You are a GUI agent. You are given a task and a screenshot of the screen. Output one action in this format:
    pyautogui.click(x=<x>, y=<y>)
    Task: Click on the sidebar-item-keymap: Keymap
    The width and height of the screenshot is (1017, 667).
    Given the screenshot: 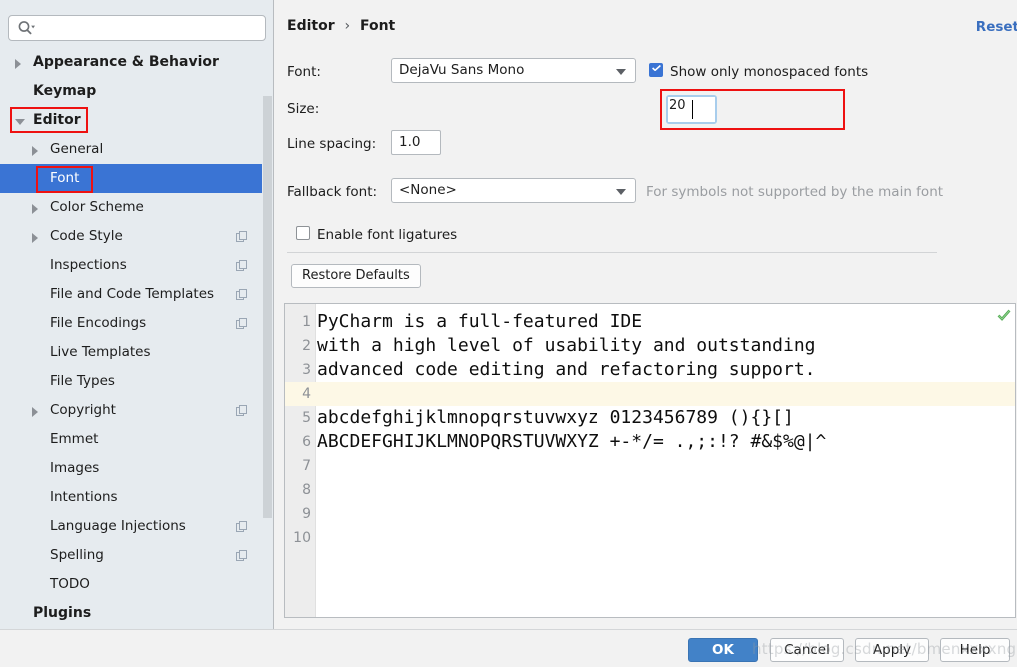 What is the action you would take?
    pyautogui.click(x=131, y=91)
    